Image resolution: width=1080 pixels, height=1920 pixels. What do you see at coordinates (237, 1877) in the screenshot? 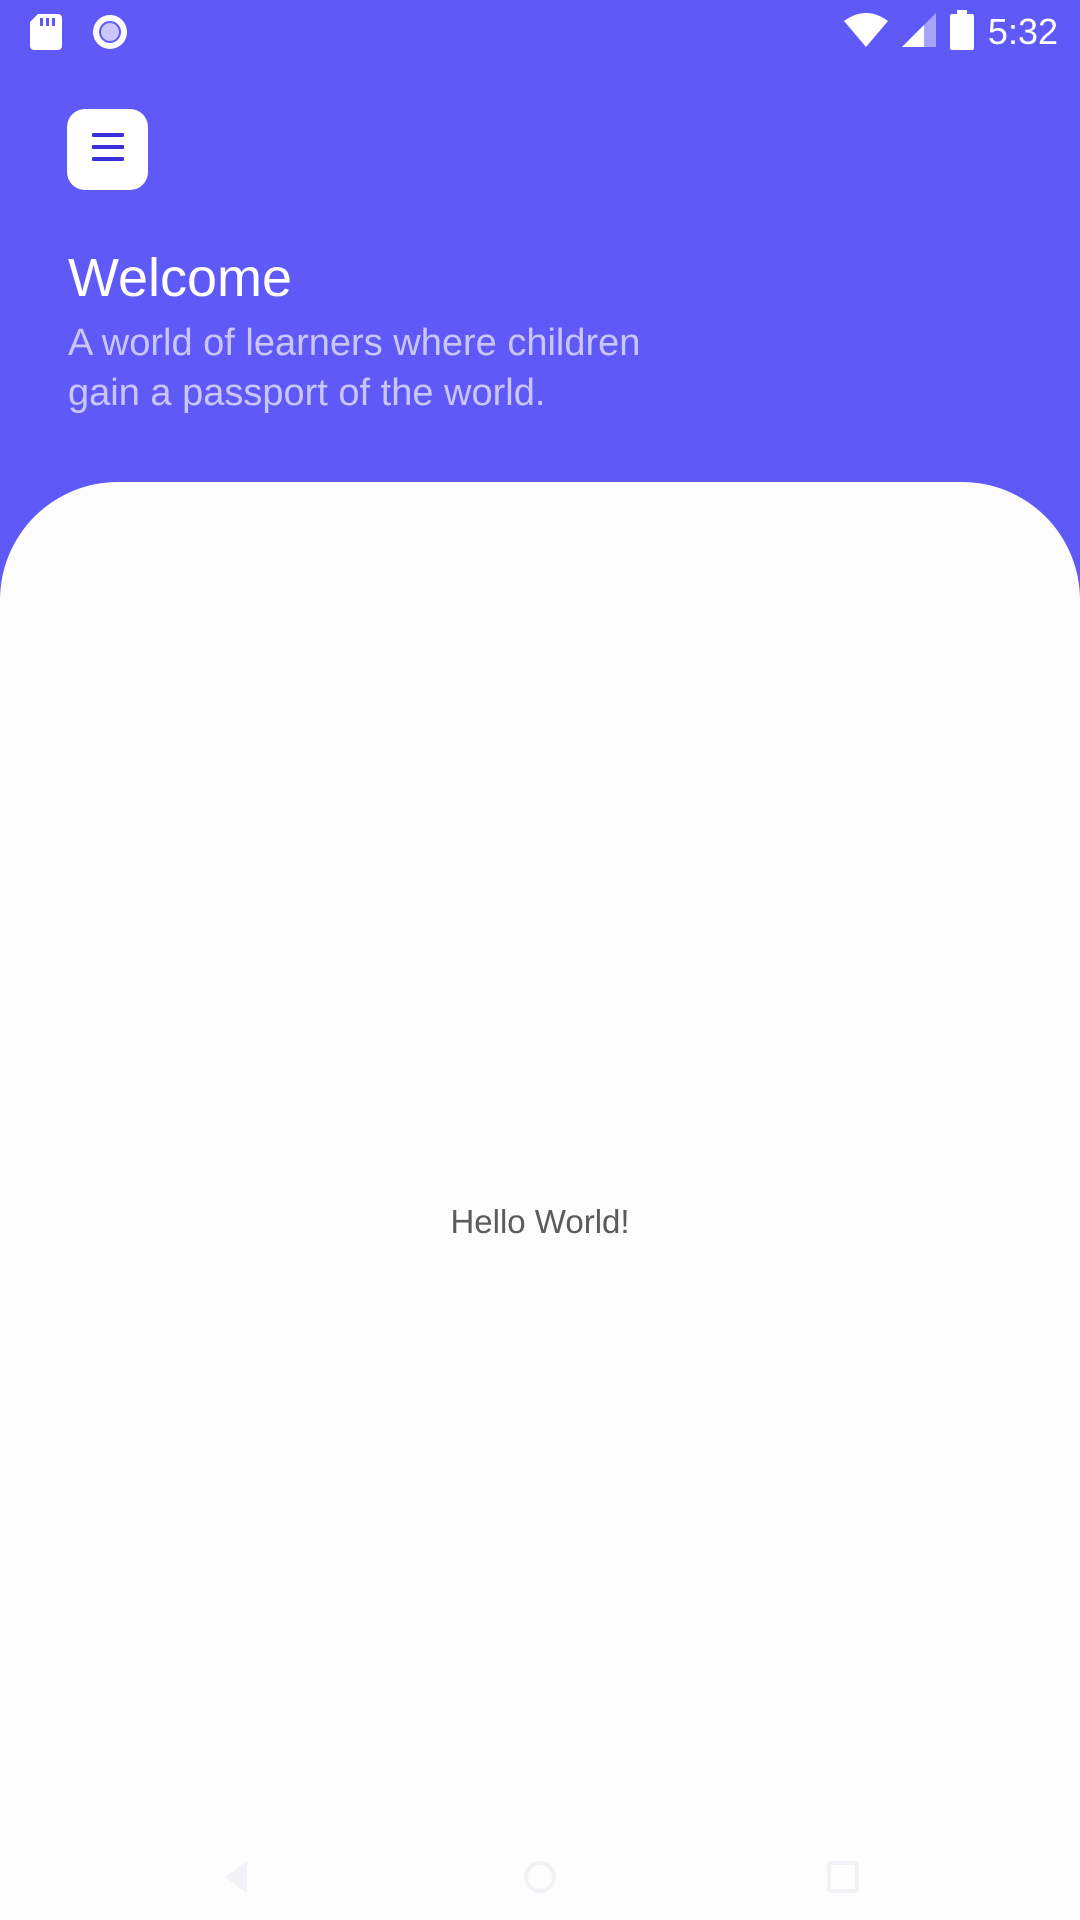
I see `back-icon` at bounding box center [237, 1877].